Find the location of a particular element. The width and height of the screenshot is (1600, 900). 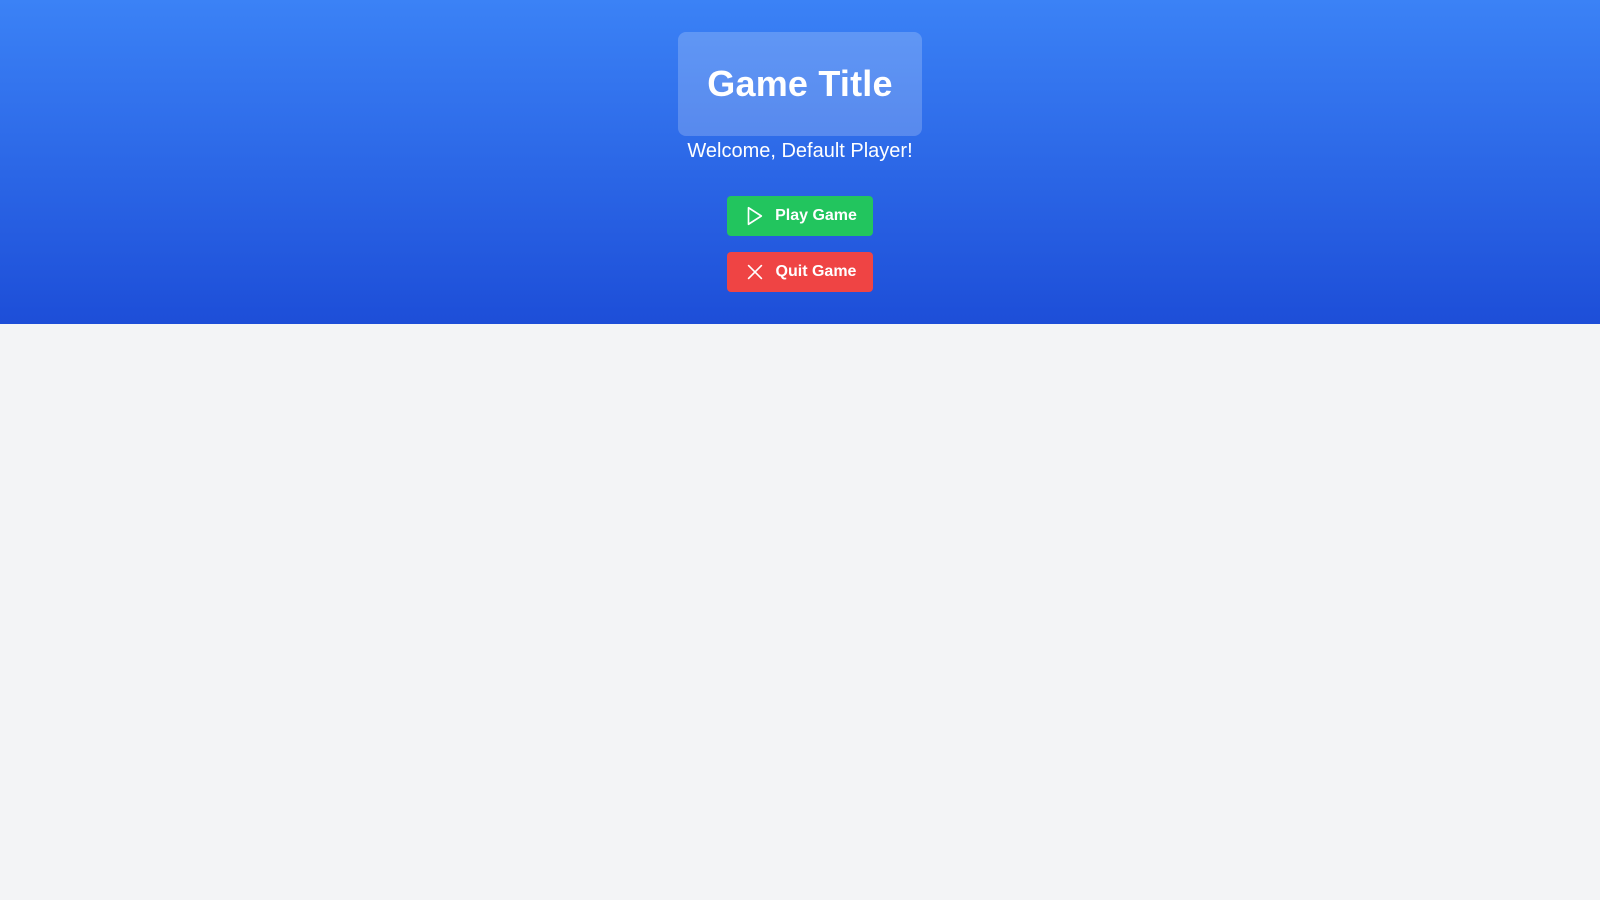

play-icon is located at coordinates (754, 216).